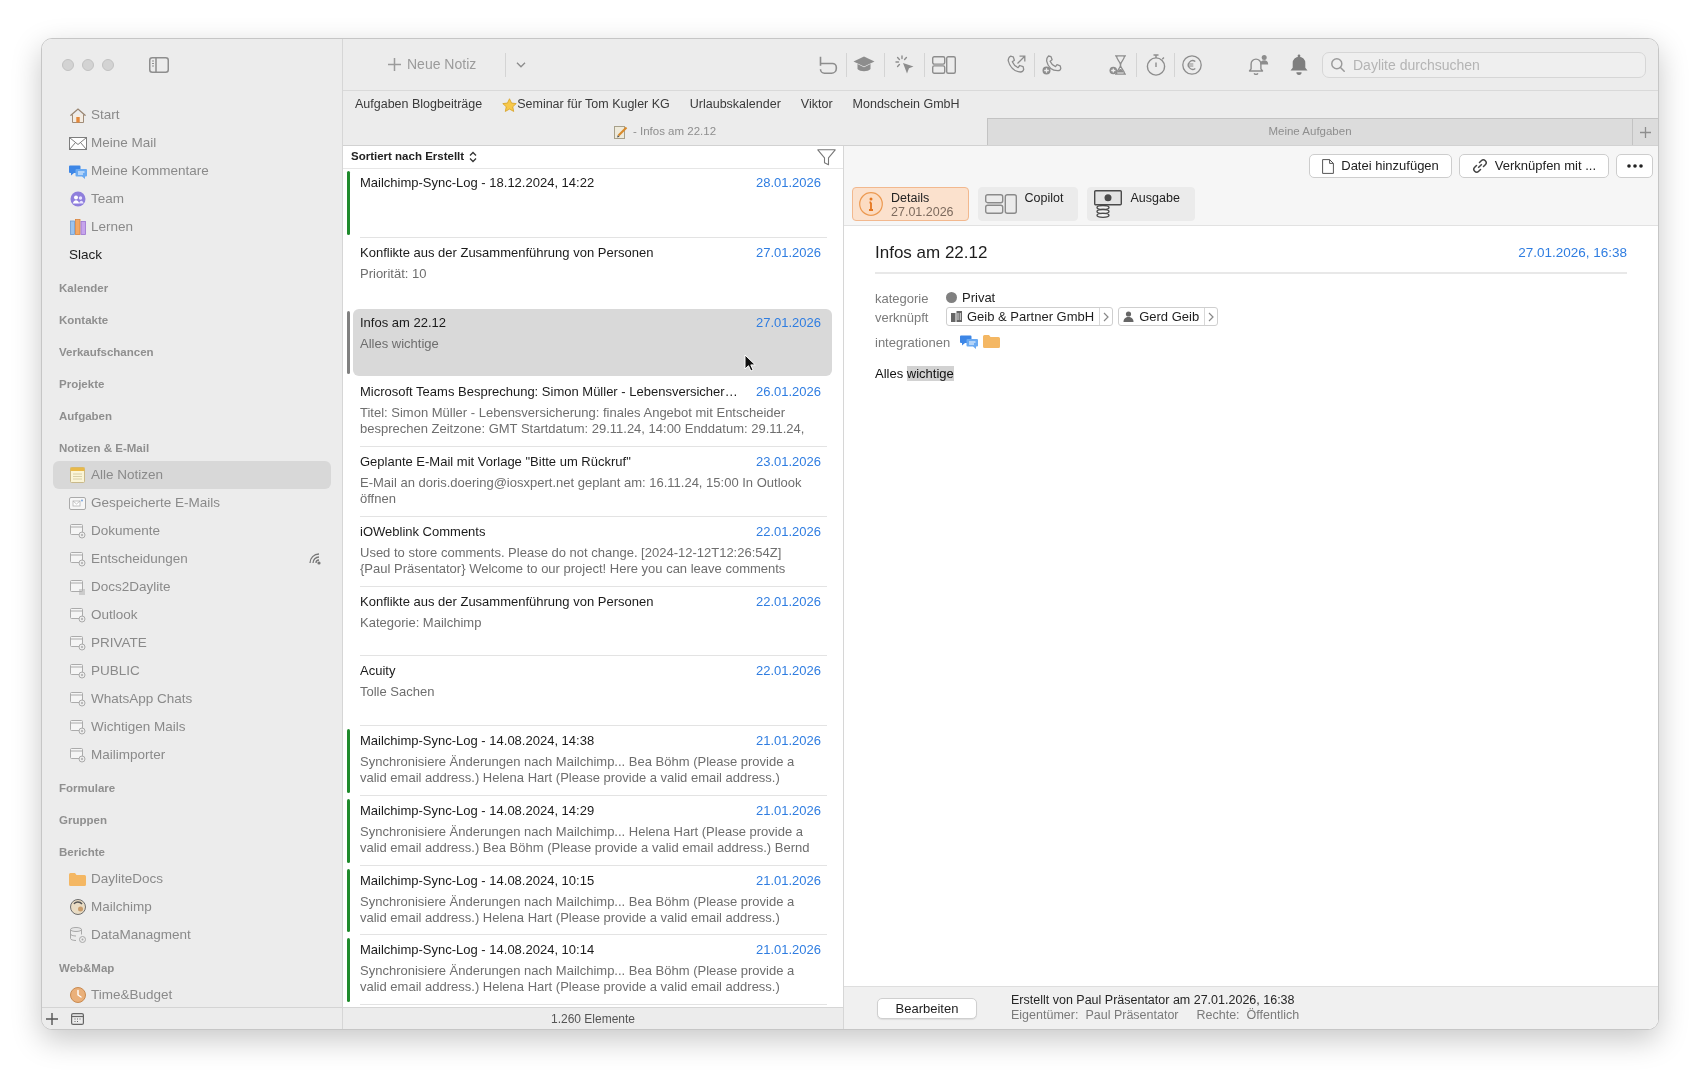  I want to click on round-logo-icon, so click(77, 907).